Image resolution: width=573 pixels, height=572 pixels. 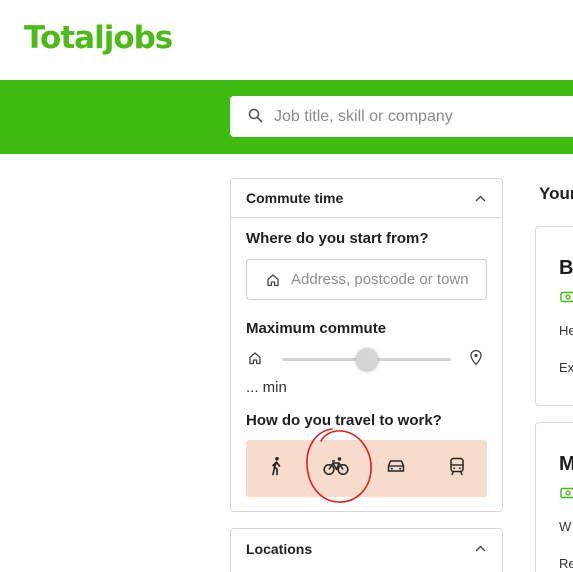 I want to click on commute-slider, so click(x=366, y=359).